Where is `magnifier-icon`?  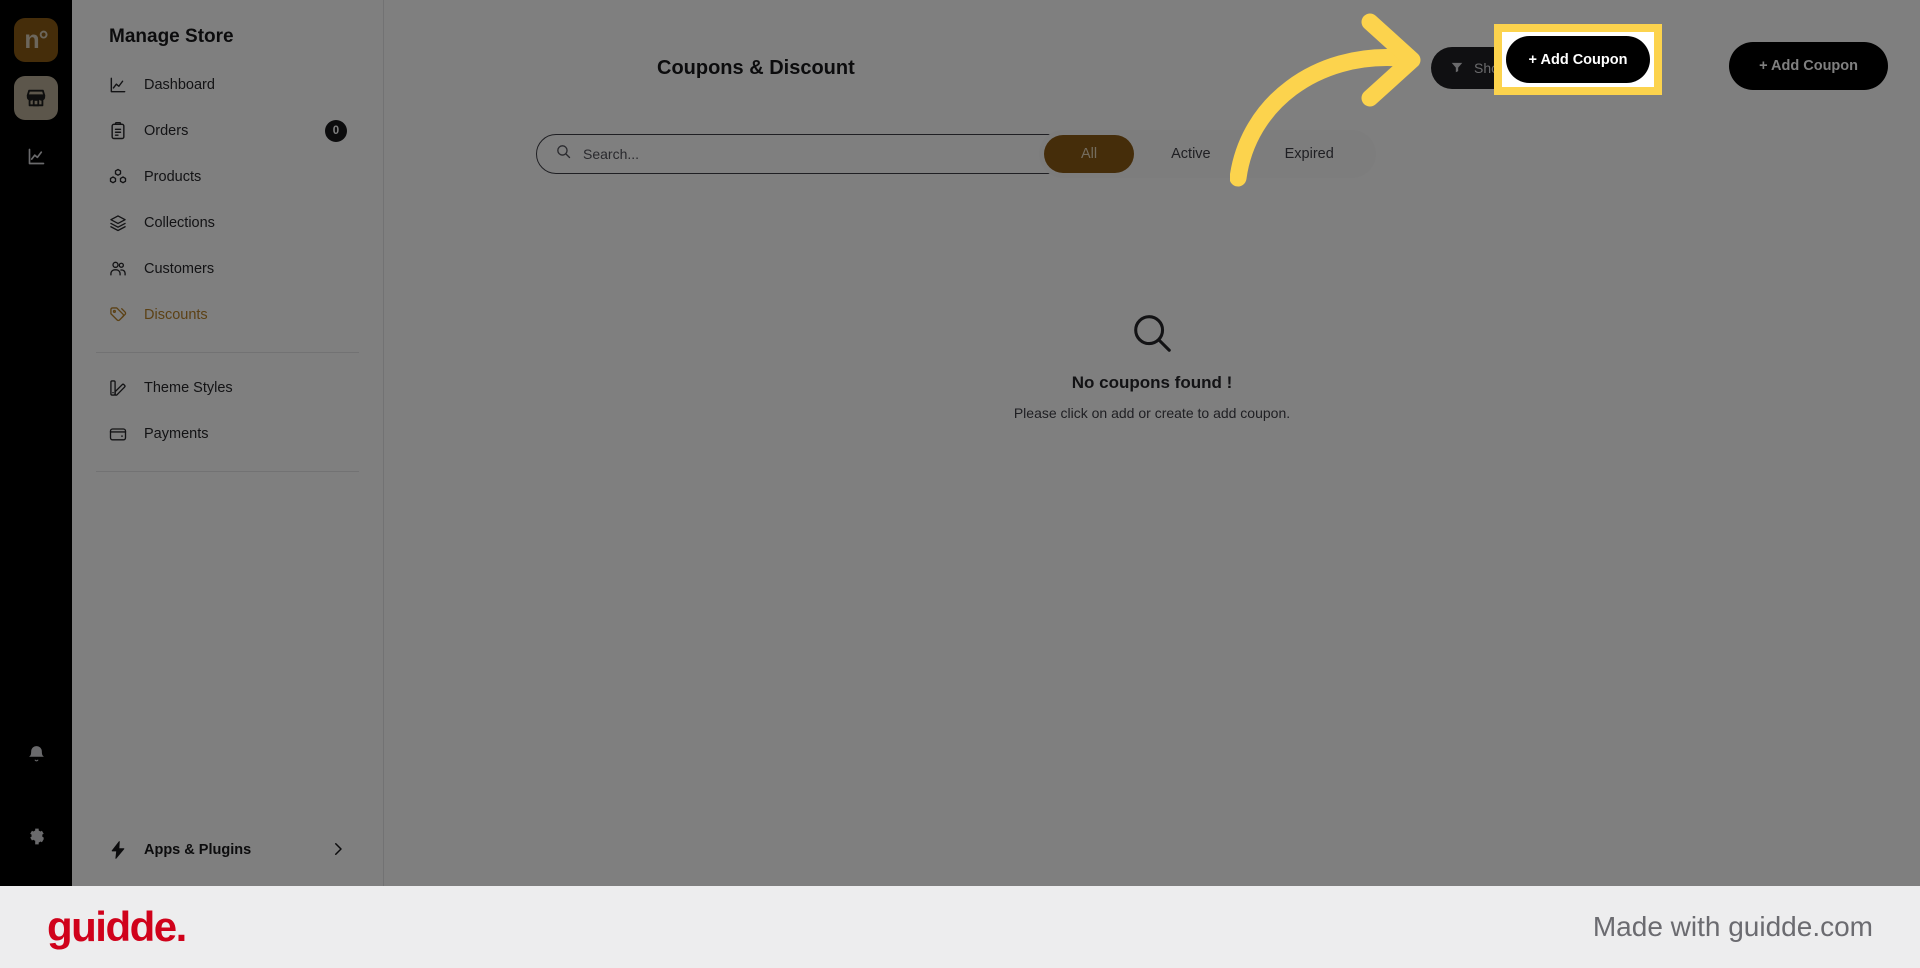 magnifier-icon is located at coordinates (1152, 335).